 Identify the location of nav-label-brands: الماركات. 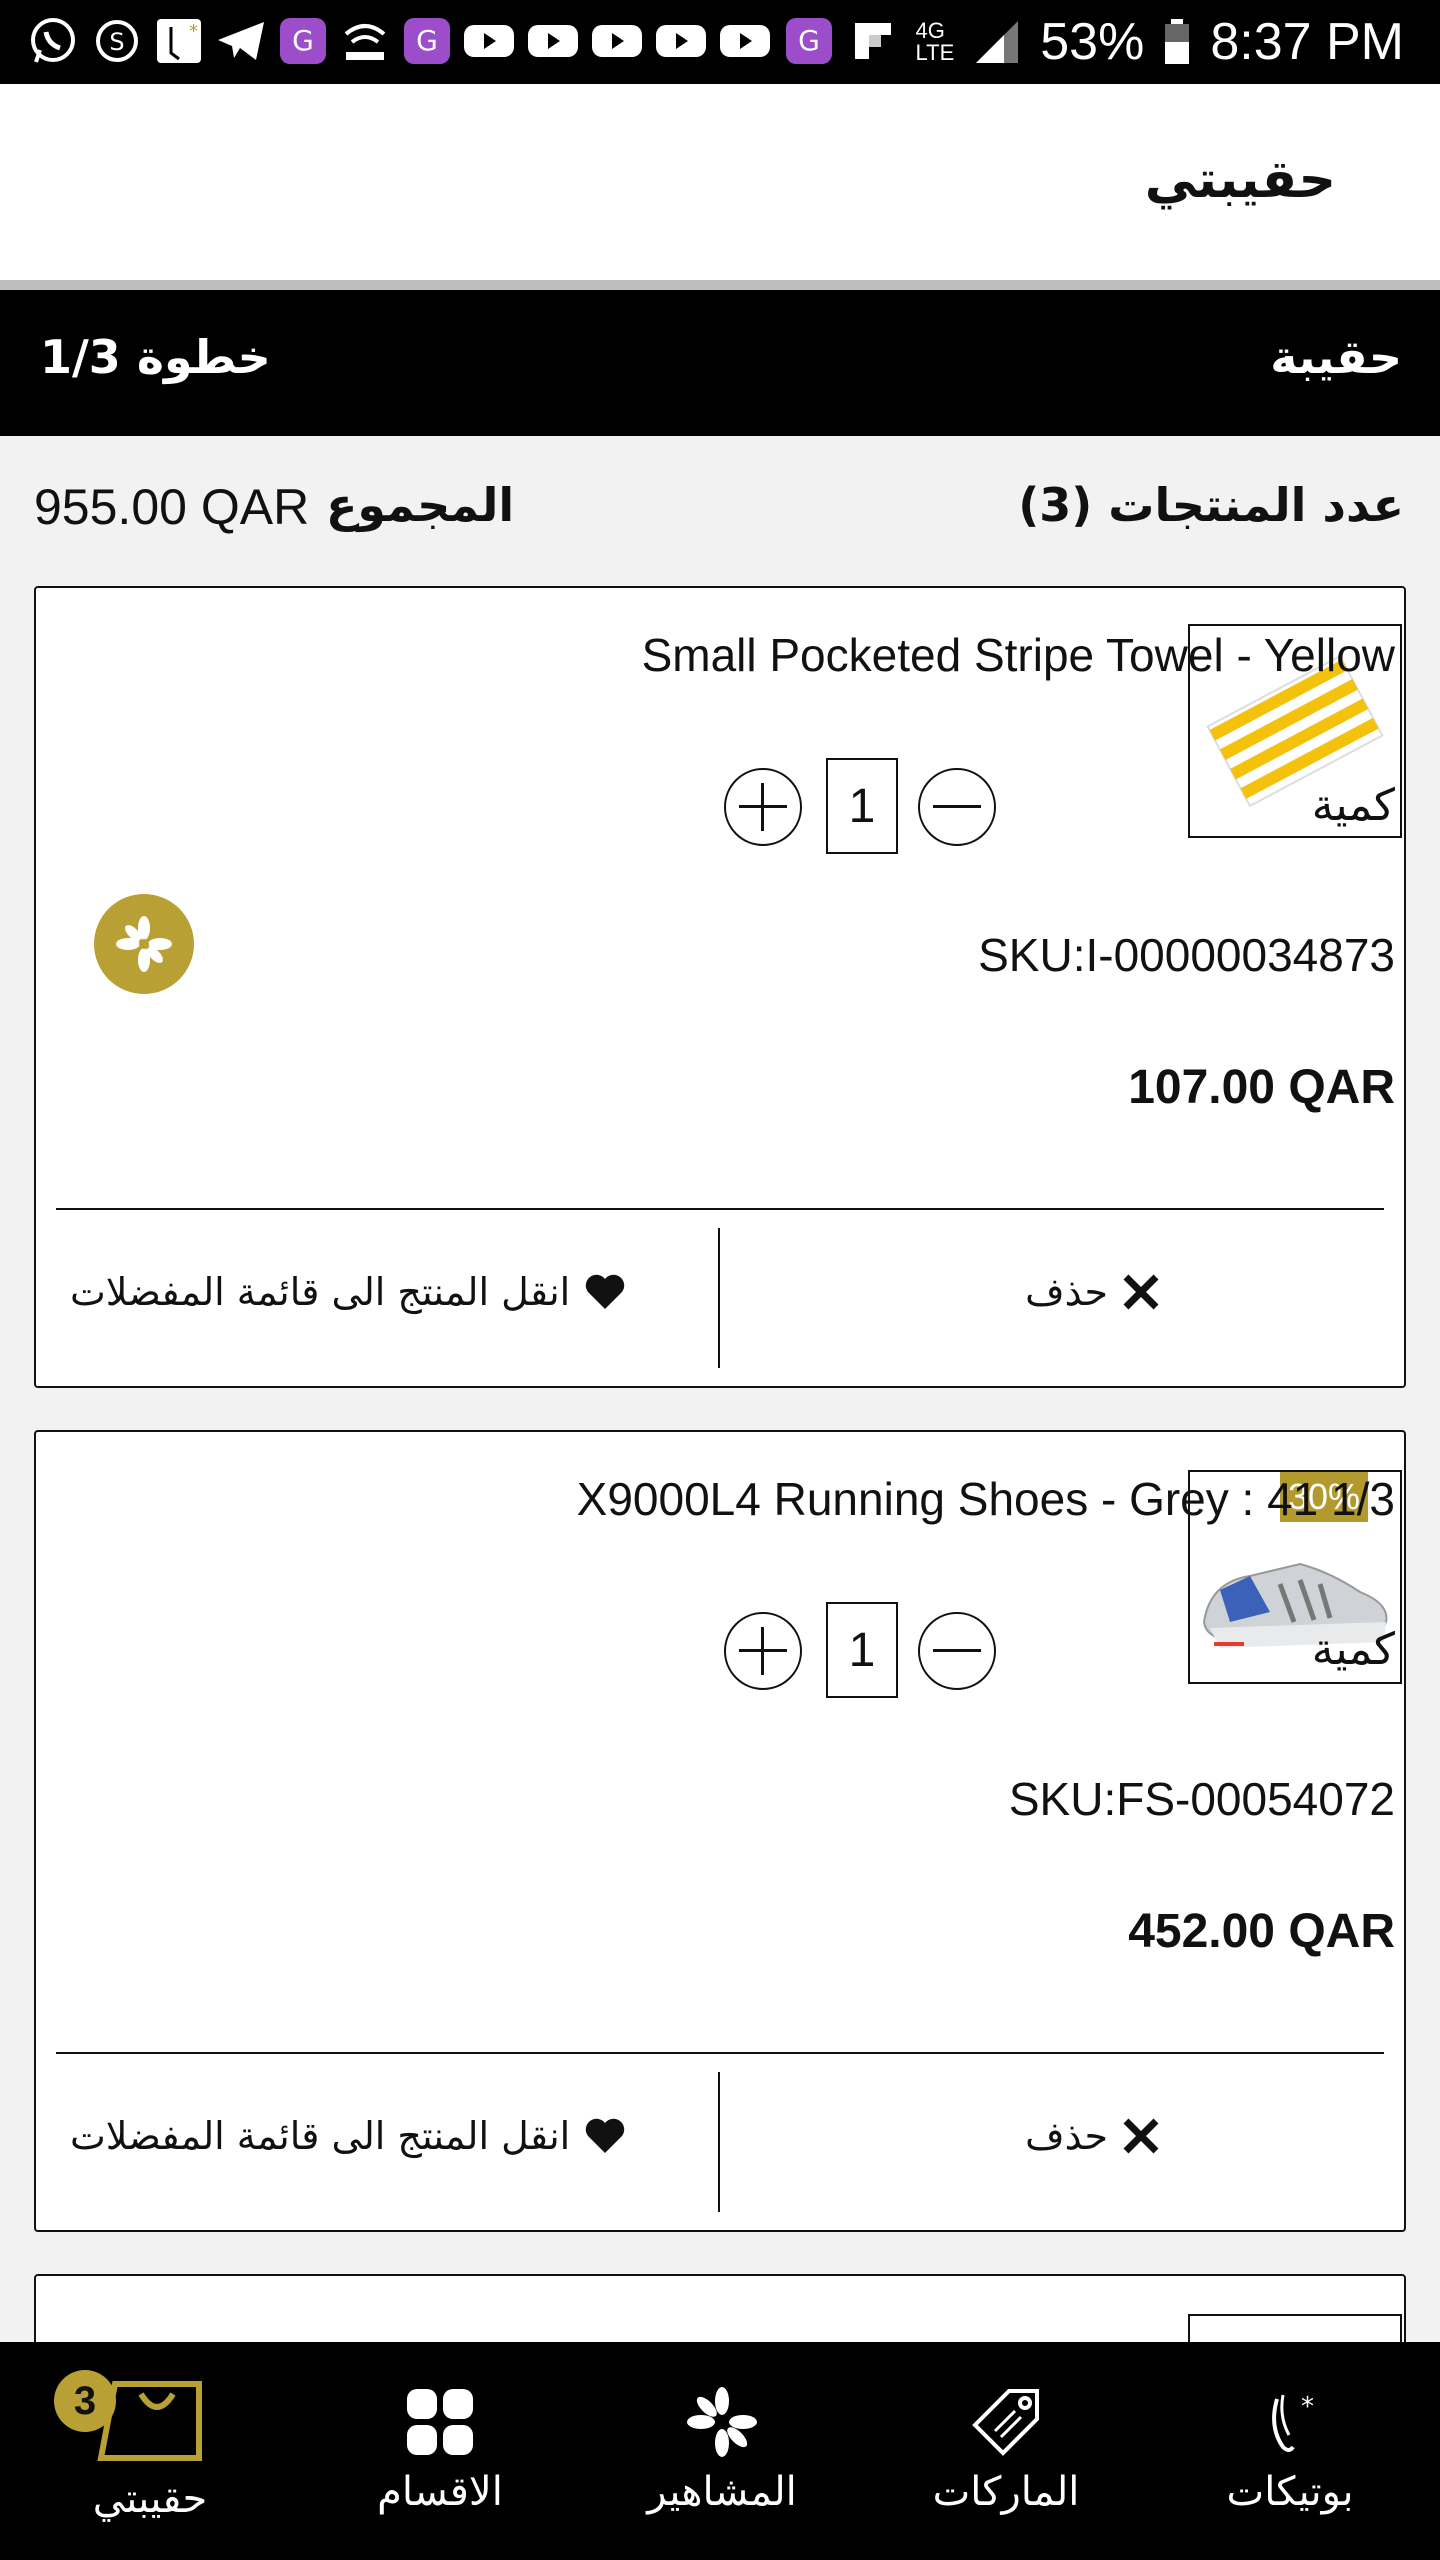
(1006, 2492).